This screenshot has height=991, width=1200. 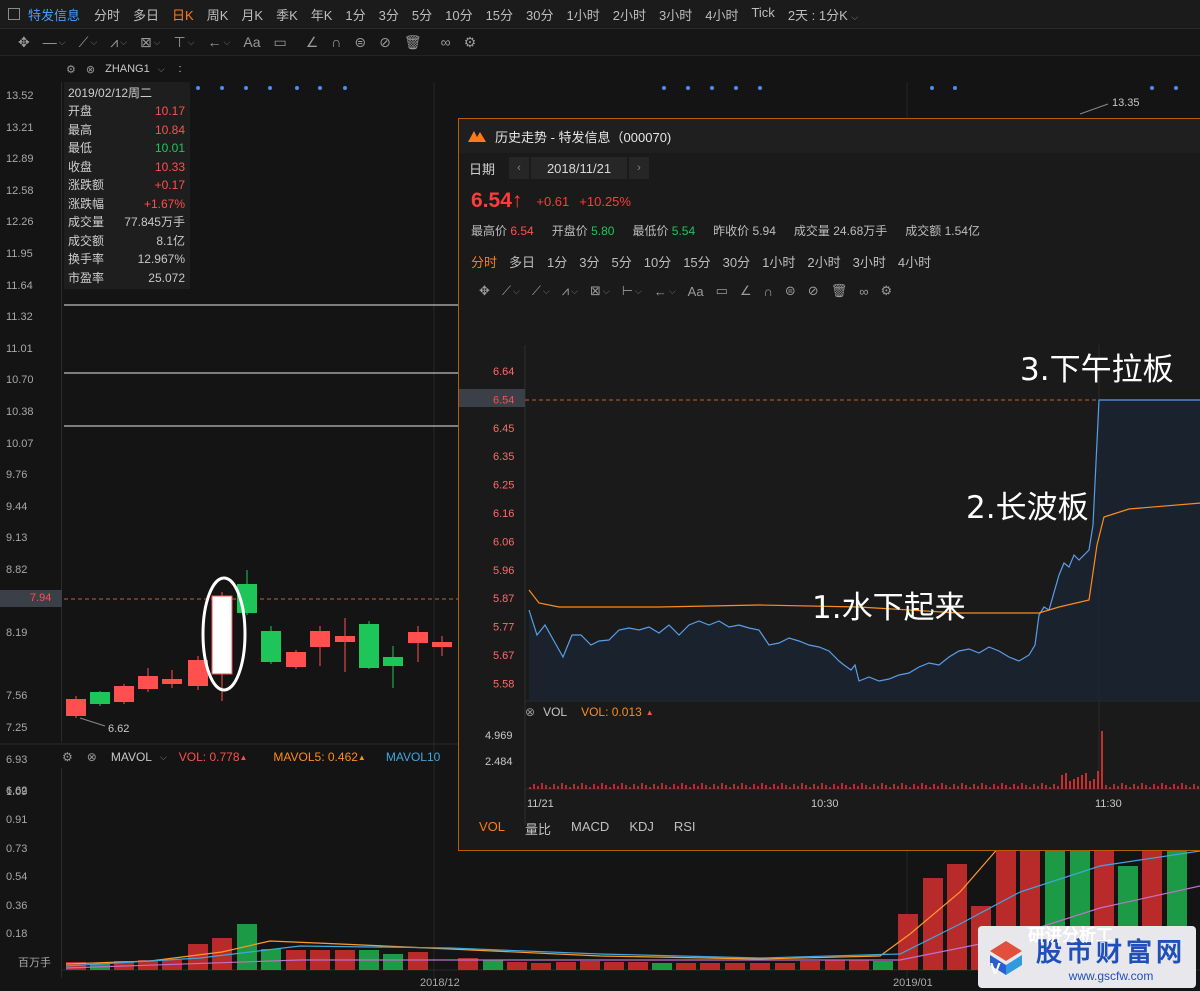 What do you see at coordinates (557, 261) in the screenshot?
I see `popup-period-tab: 1分` at bounding box center [557, 261].